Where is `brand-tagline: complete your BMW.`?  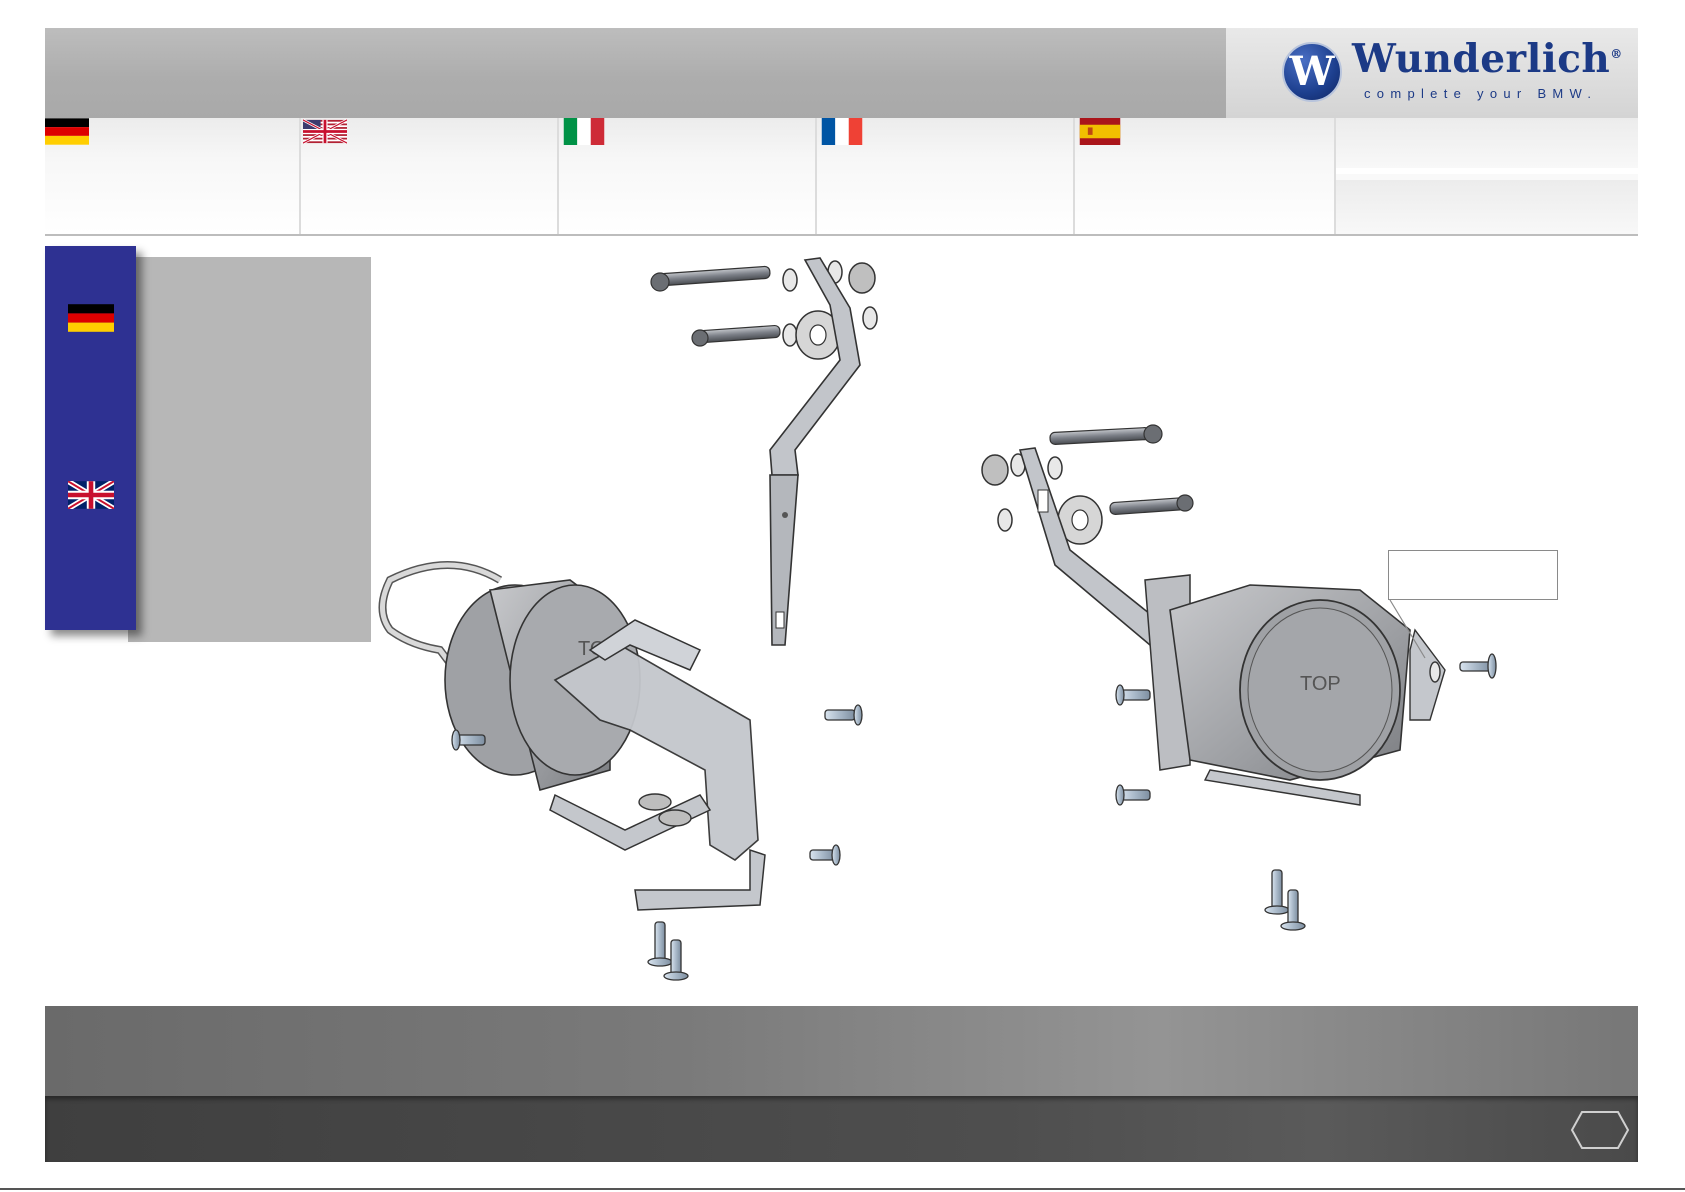 brand-tagline: complete your BMW. is located at coordinates (1481, 93).